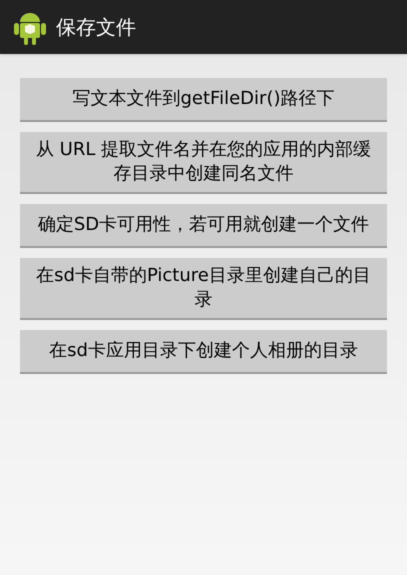 Image resolution: width=407 pixels, height=575 pixels. What do you see at coordinates (96, 27) in the screenshot?
I see `app-title: 保存文件` at bounding box center [96, 27].